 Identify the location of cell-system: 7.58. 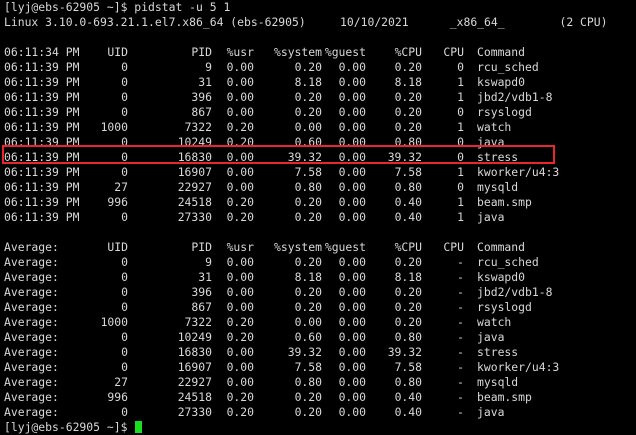
(308, 172).